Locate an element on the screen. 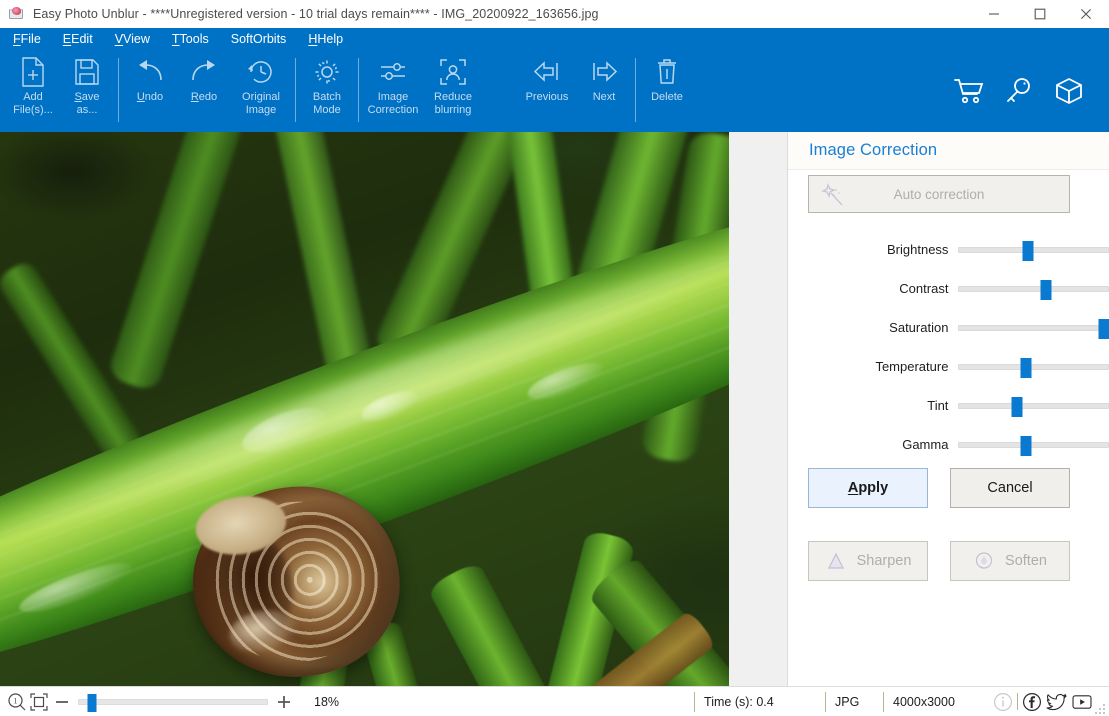 Image resolution: width=1109 pixels, height=716 pixels. window-controls is located at coordinates (1040, 14).